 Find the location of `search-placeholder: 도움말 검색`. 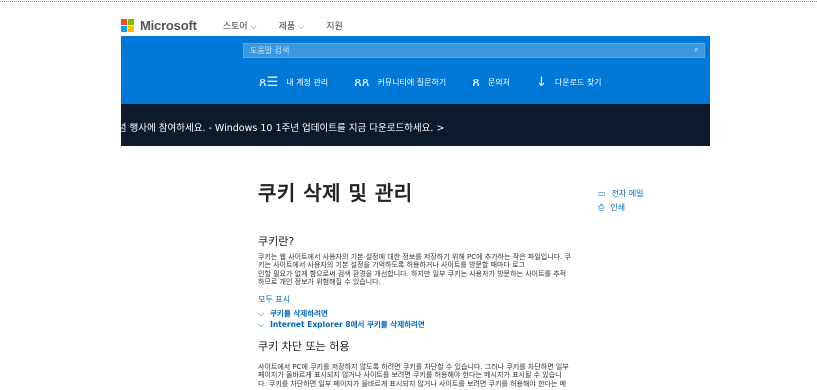

search-placeholder: 도움말 검색 is located at coordinates (270, 50).